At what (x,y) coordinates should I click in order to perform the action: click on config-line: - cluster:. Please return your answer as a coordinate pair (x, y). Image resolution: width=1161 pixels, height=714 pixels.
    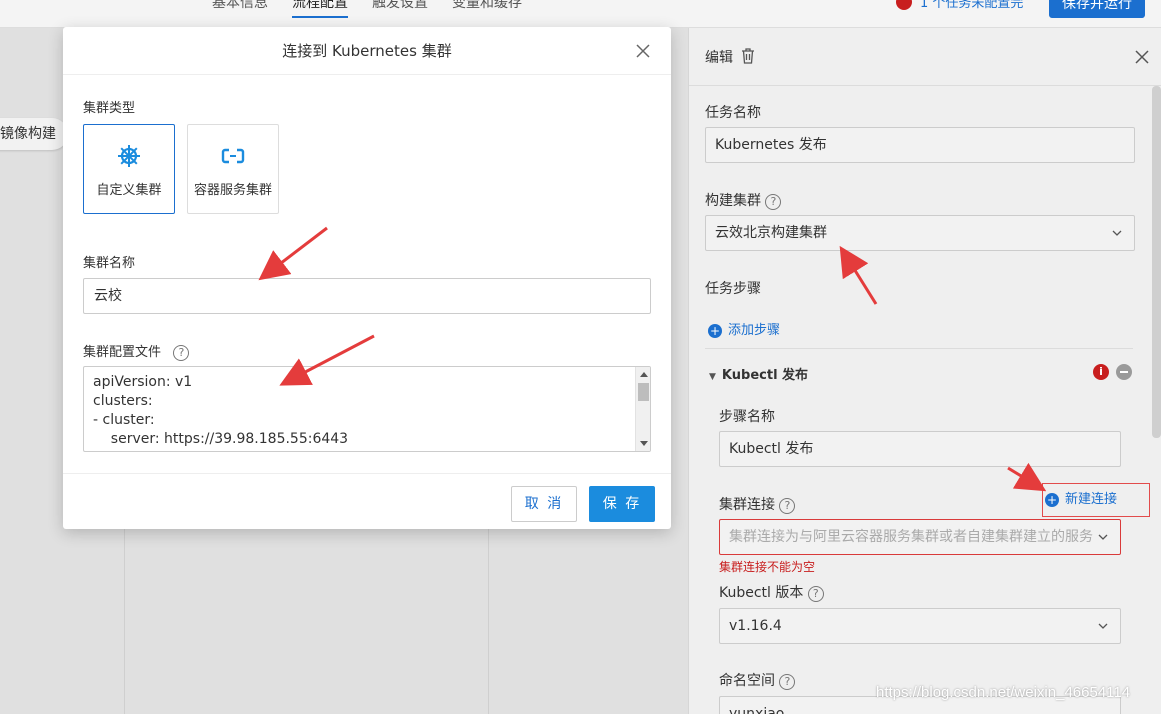
    Looking at the image, I should click on (124, 420).